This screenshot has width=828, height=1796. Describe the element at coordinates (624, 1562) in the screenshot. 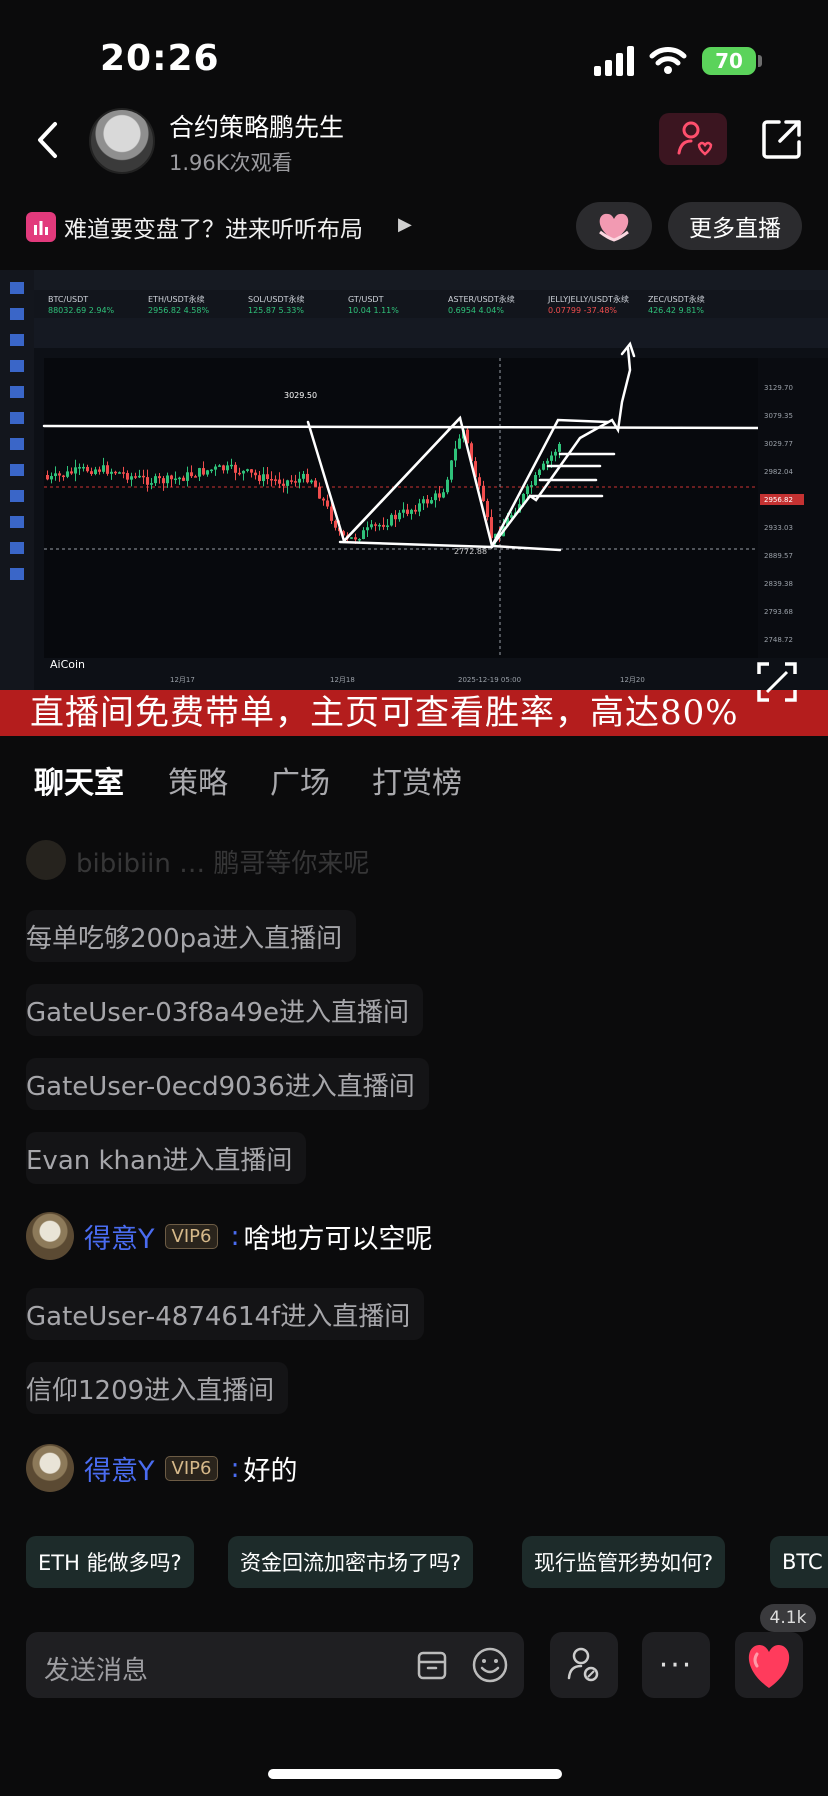

I see `suggestion-chip: 现行监管形势如何?` at that location.